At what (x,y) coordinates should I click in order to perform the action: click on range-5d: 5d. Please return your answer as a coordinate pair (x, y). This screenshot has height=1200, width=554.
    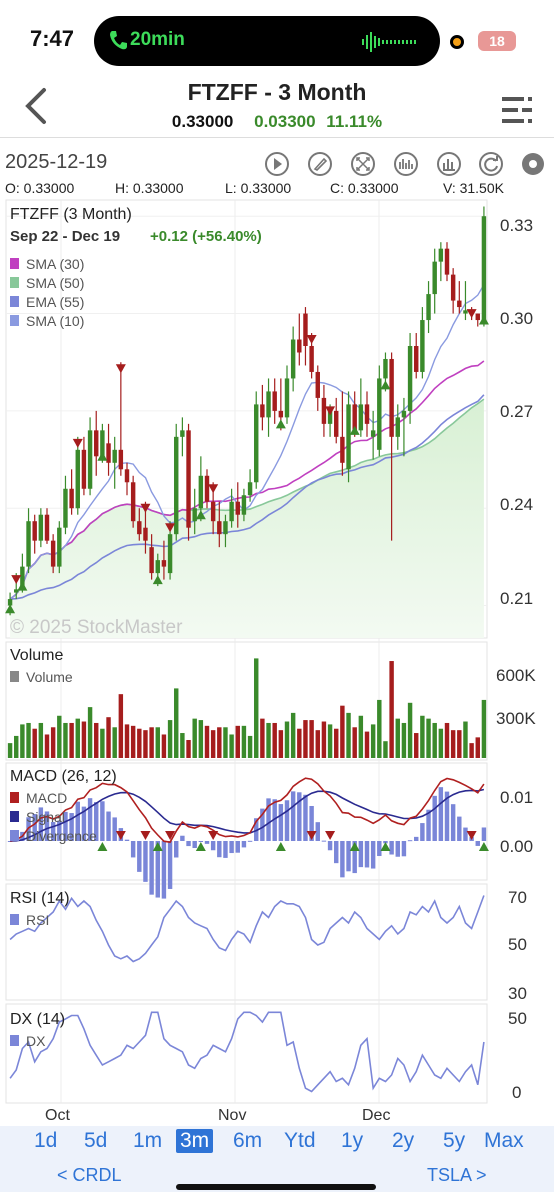
    Looking at the image, I should click on (95, 1141).